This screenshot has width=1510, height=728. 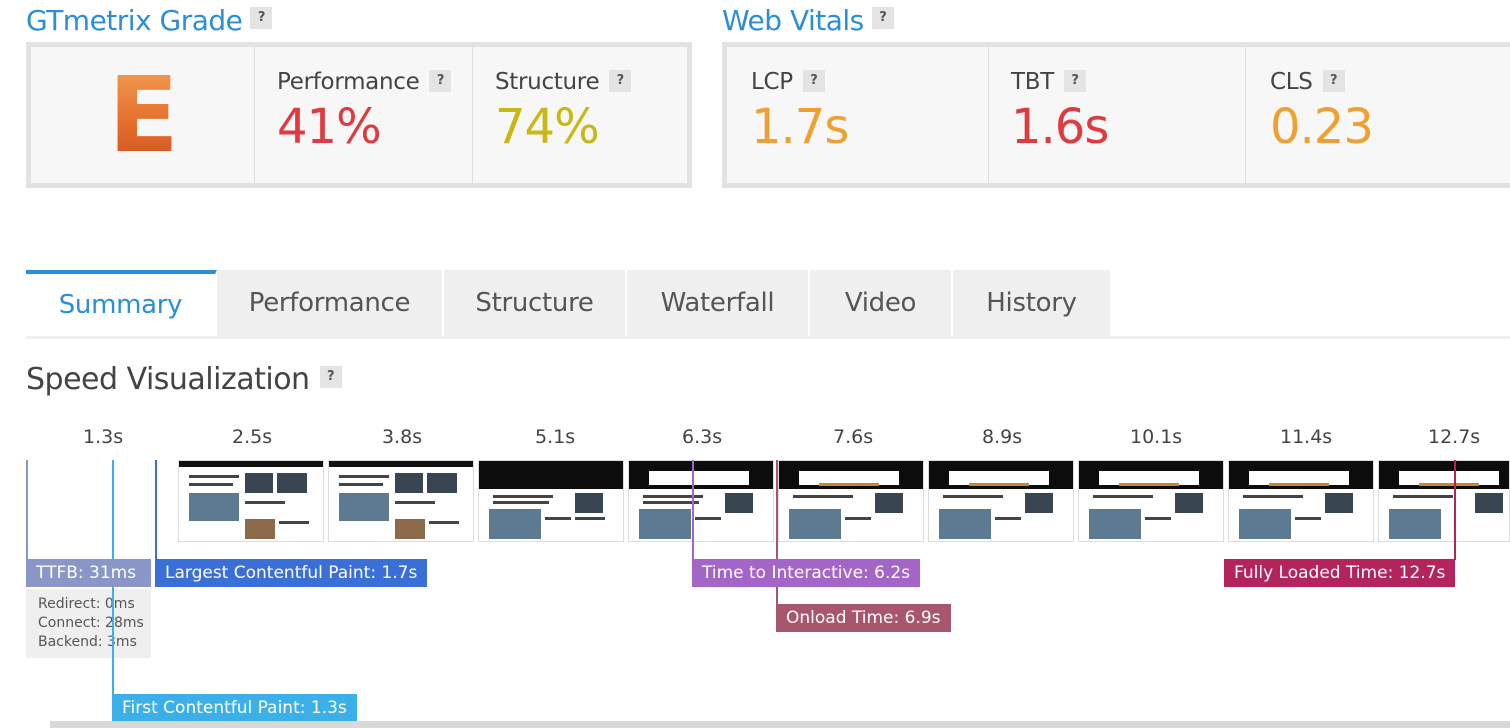 What do you see at coordinates (87, 642) in the screenshot?
I see `backend-time: Backend: 3ms` at bounding box center [87, 642].